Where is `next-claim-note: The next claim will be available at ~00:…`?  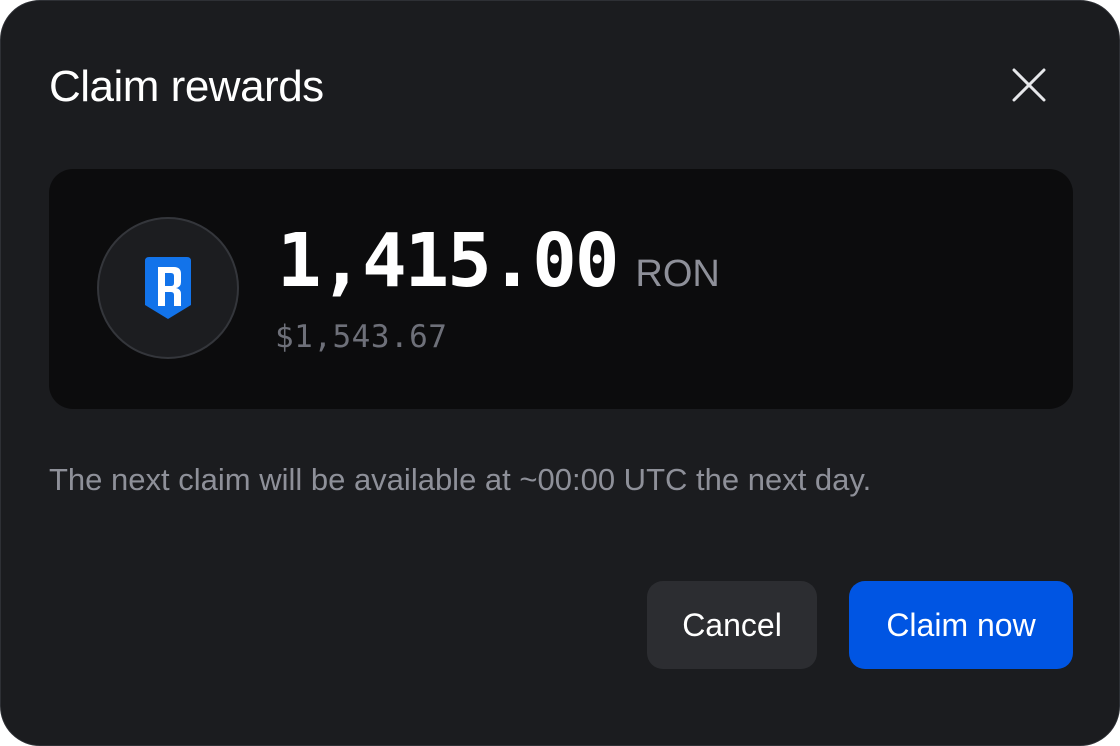 next-claim-note: The next claim will be available at ~00:… is located at coordinates (460, 479).